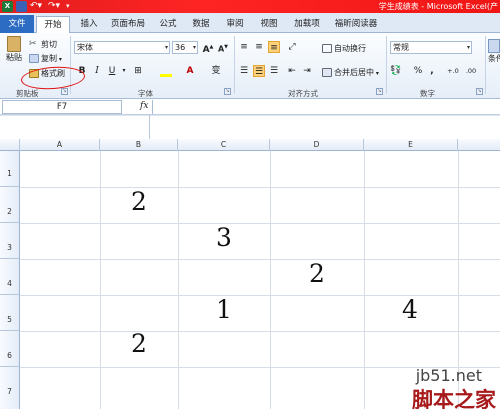  Describe the element at coordinates (418, 71) in the screenshot. I see `percent-button: %` at that location.